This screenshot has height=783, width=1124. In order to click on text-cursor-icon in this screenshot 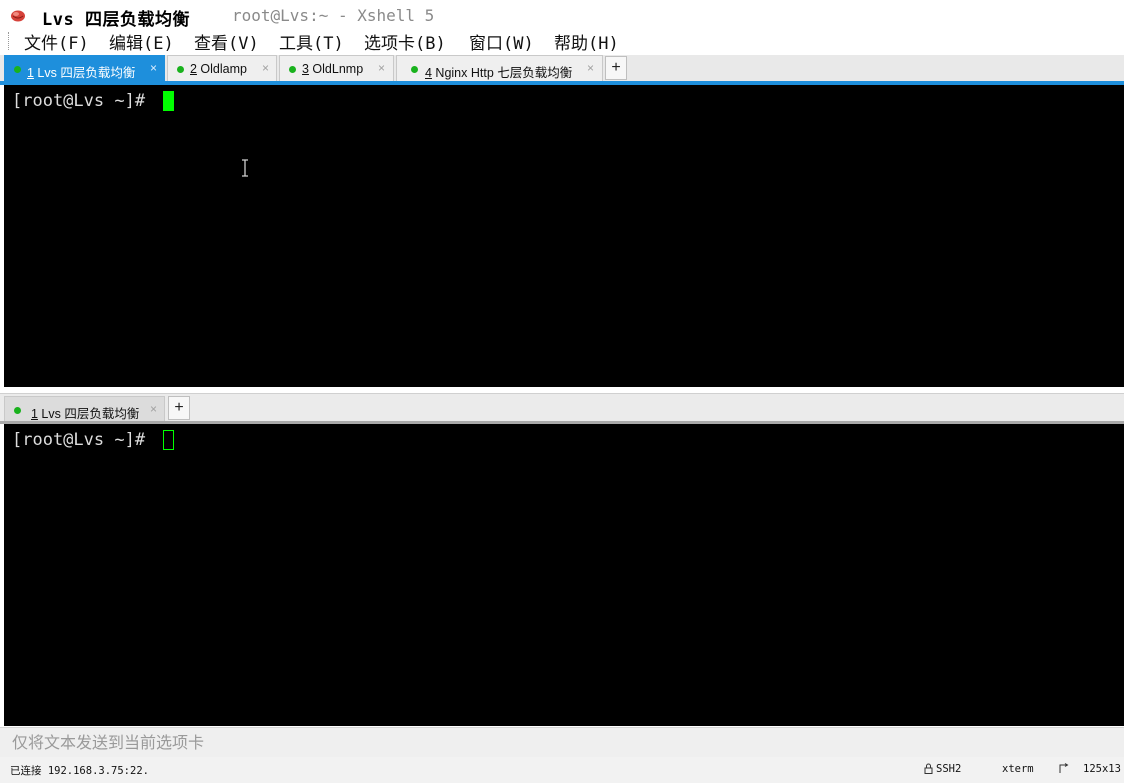, I will do `click(245, 168)`.